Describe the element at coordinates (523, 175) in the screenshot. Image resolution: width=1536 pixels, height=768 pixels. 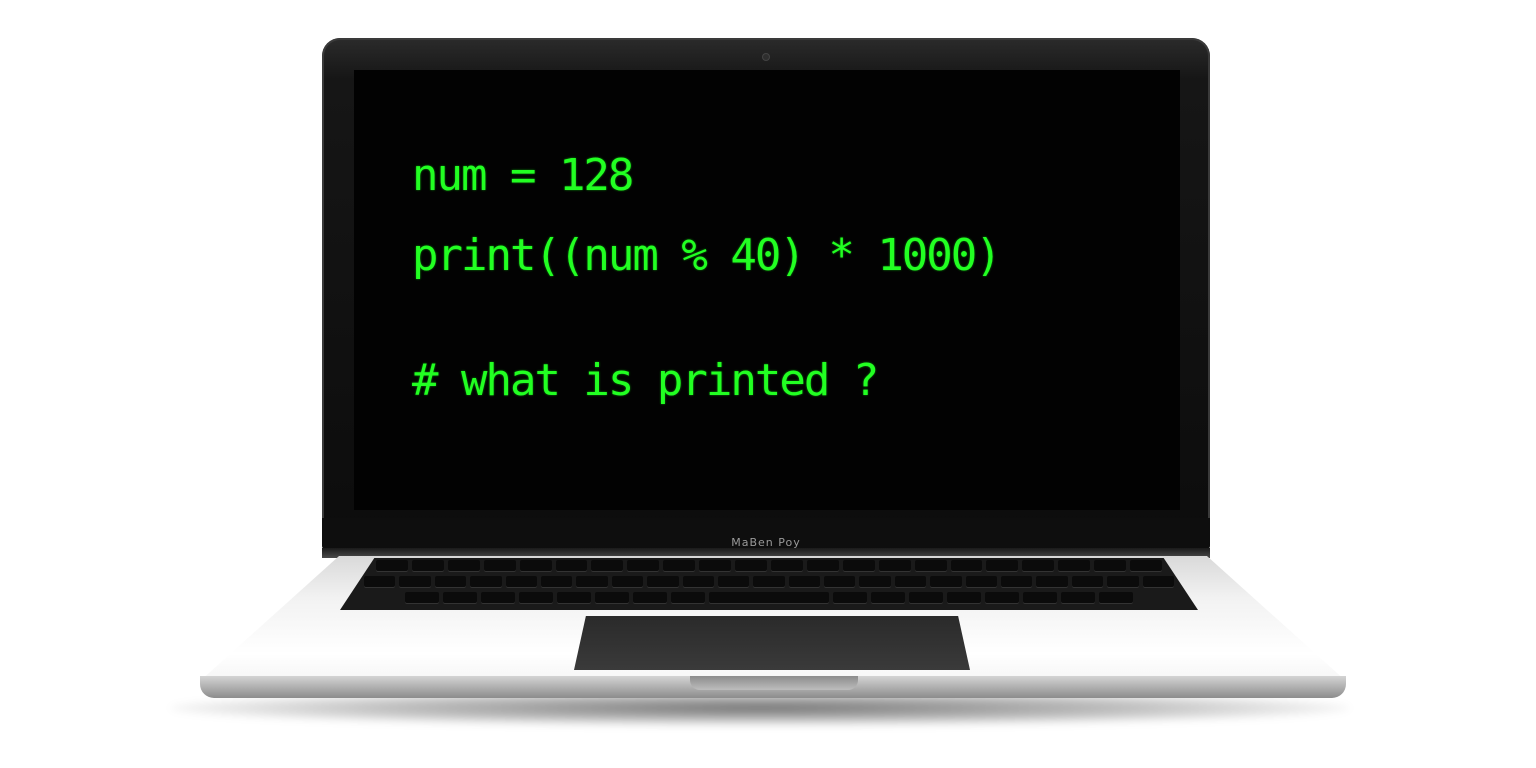
I see `code-line: num = 128` at that location.